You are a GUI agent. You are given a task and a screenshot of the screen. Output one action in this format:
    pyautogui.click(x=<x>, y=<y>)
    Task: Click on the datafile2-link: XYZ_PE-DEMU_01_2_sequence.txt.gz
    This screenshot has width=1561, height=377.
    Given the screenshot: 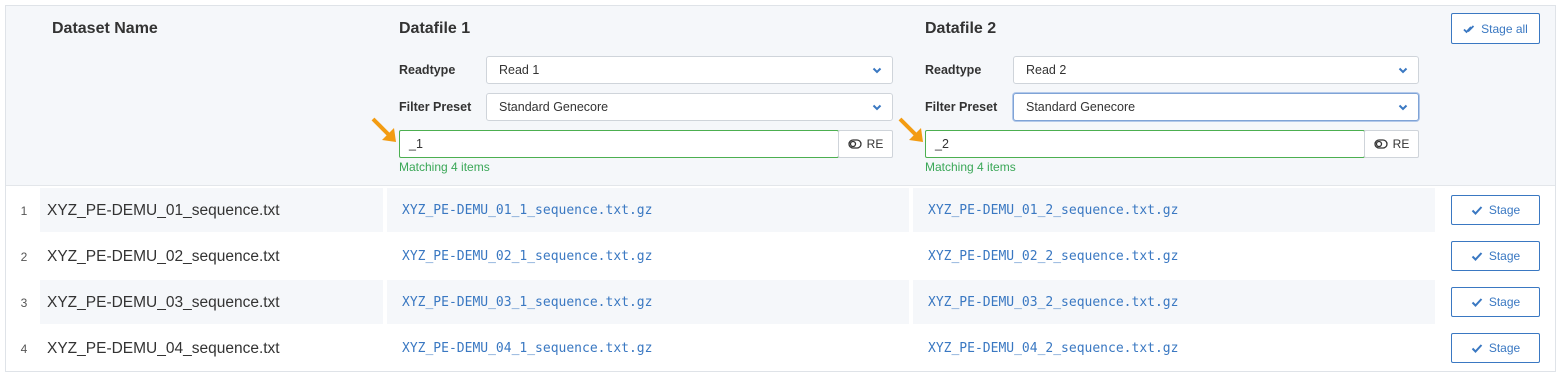 What is the action you would take?
    pyautogui.click(x=1053, y=210)
    